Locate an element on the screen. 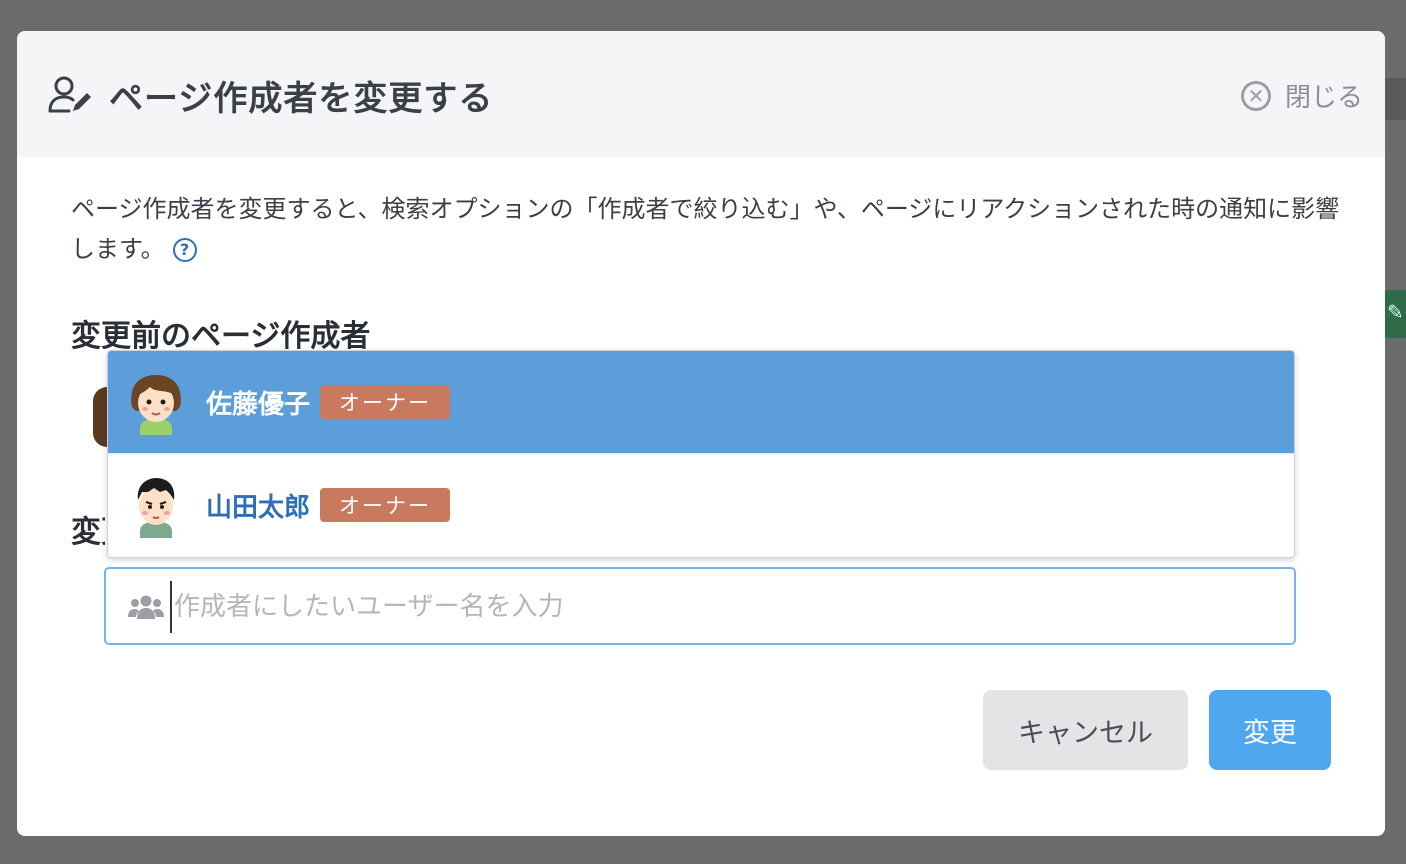  author-search-field is located at coordinates (700, 606).